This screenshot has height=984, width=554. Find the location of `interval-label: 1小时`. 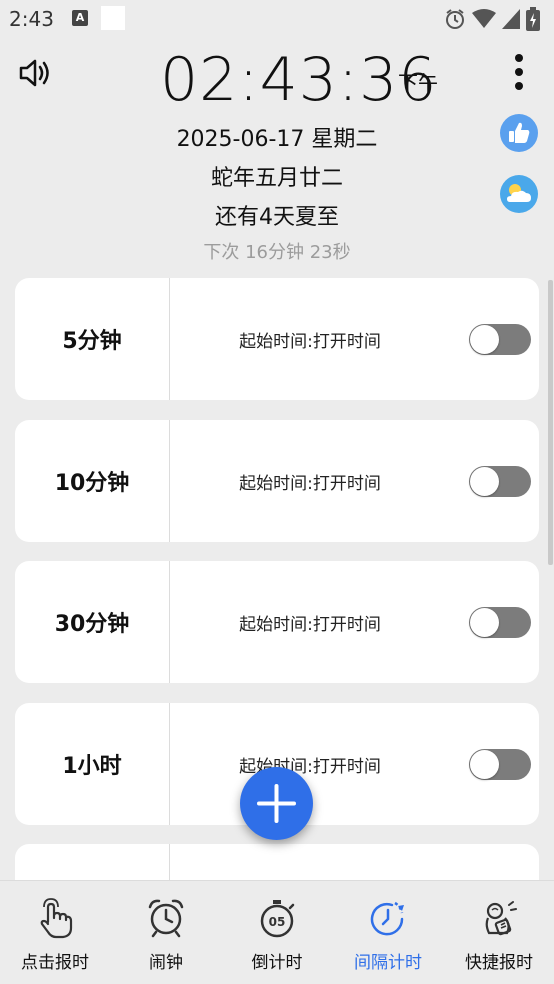

interval-label: 1小时 is located at coordinates (92, 764).